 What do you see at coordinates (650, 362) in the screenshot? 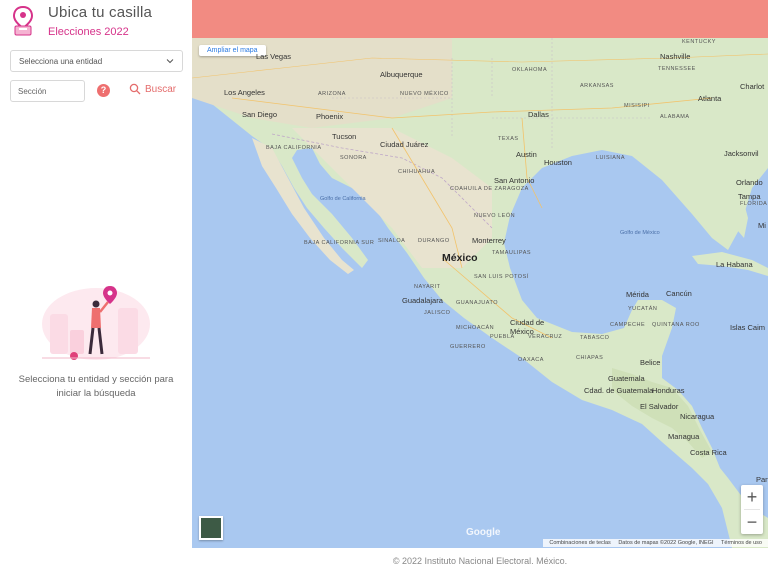
I see `map-label-city: Belice` at bounding box center [650, 362].